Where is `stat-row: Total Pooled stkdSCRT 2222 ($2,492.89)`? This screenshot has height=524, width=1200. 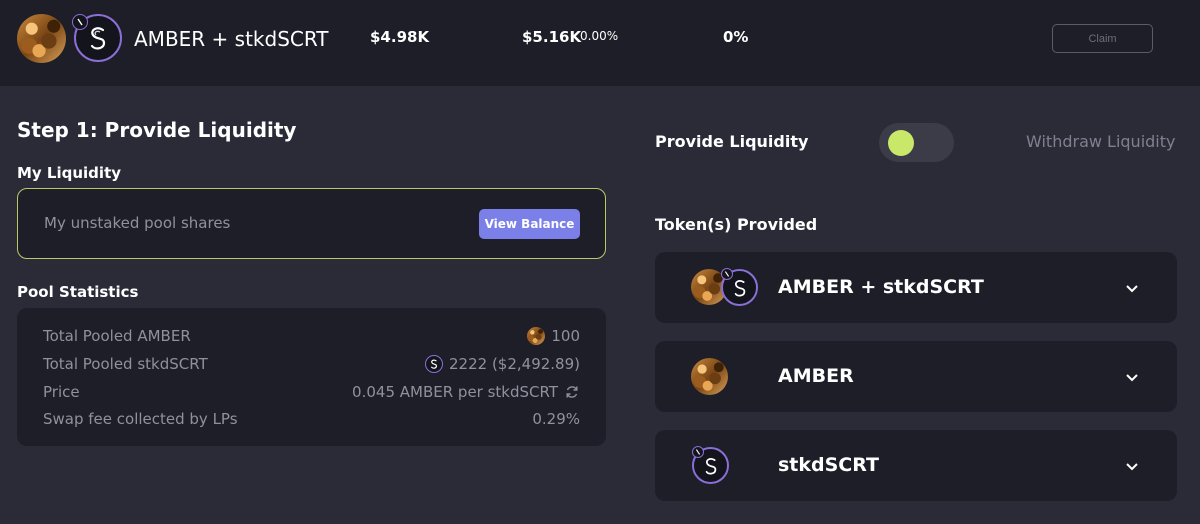
stat-row: Total Pooled stkdSCRT 2222 ($2,492.89) is located at coordinates (311, 365).